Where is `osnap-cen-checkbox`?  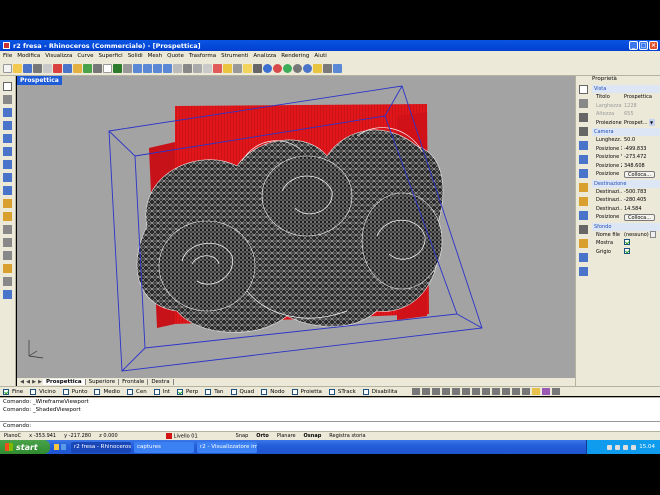
osnap-cen-checkbox is located at coordinates (129, 391).